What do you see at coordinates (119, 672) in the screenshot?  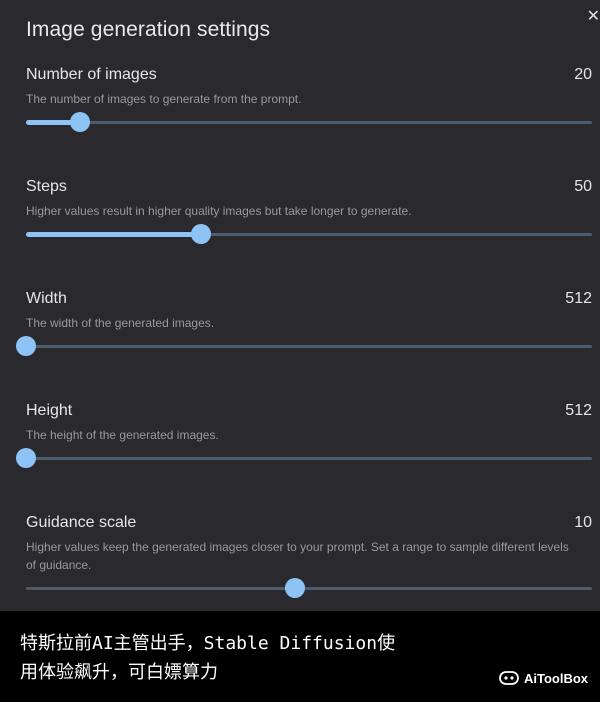 I see `caption-line-2: 用体验飙升，可白嫖算力` at bounding box center [119, 672].